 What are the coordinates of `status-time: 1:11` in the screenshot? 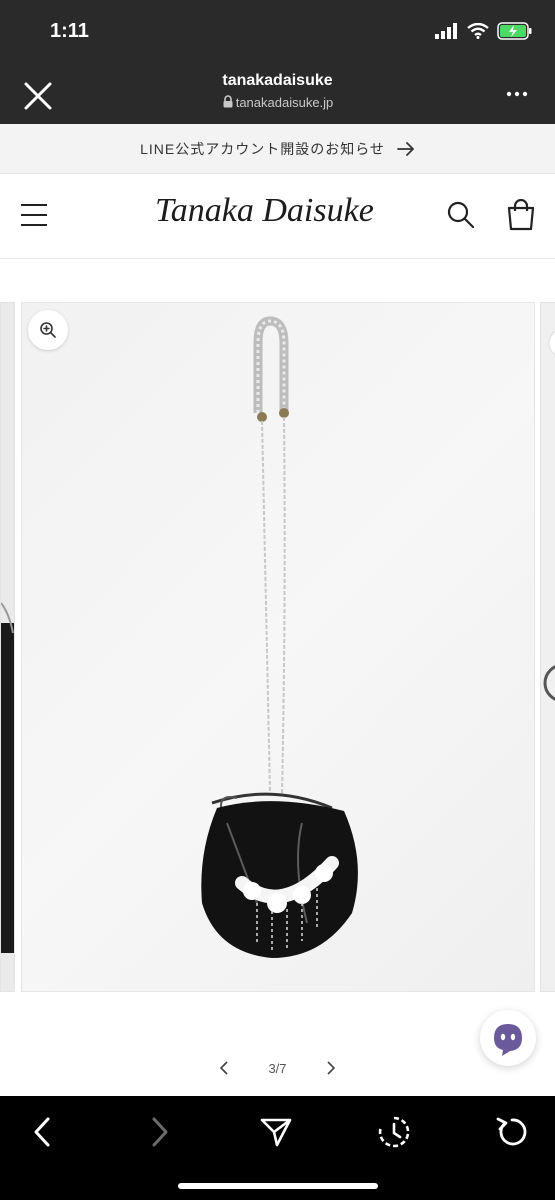 It's located at (69, 31).